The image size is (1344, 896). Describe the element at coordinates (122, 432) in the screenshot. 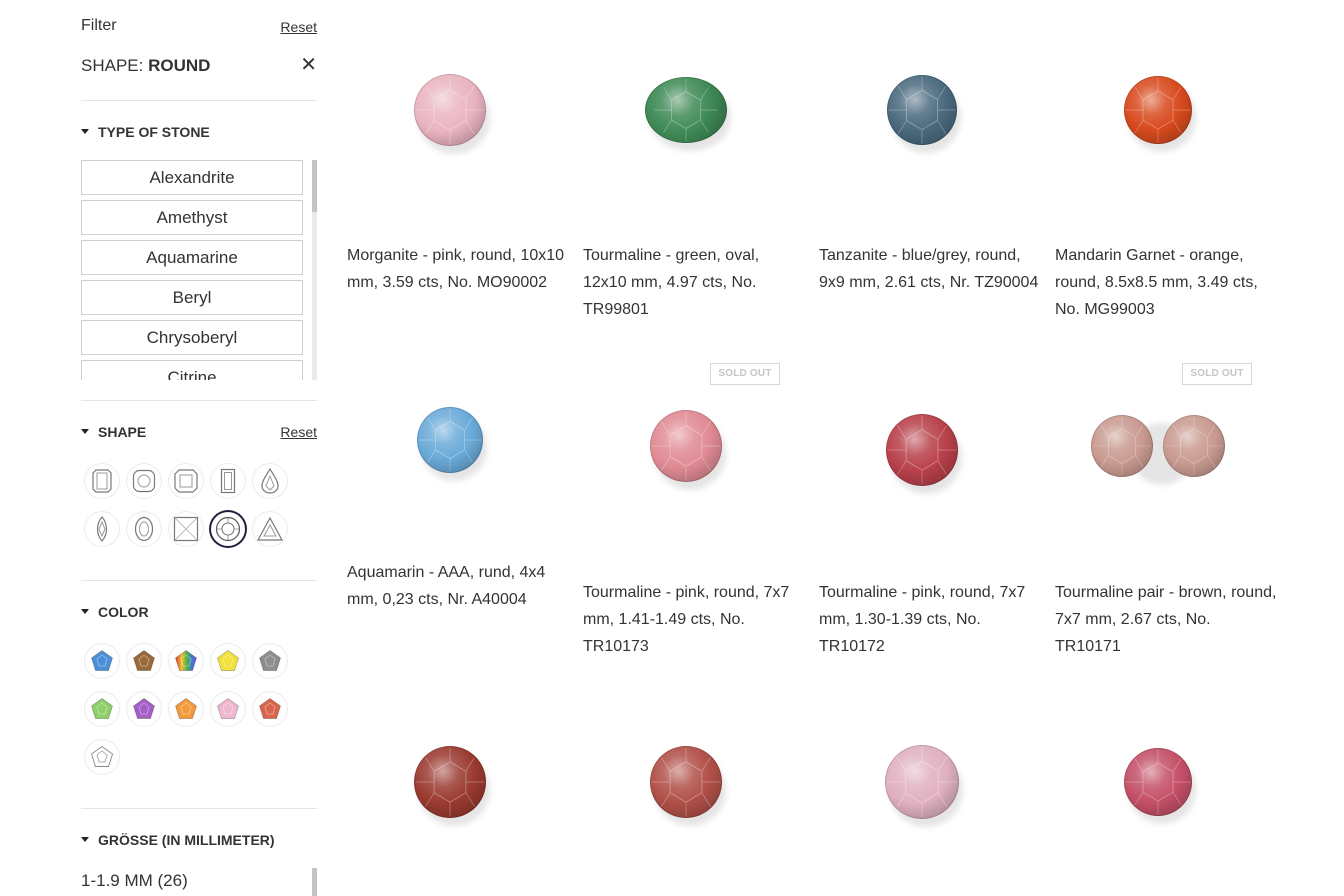

I see `shape-heading: SHAPE` at that location.